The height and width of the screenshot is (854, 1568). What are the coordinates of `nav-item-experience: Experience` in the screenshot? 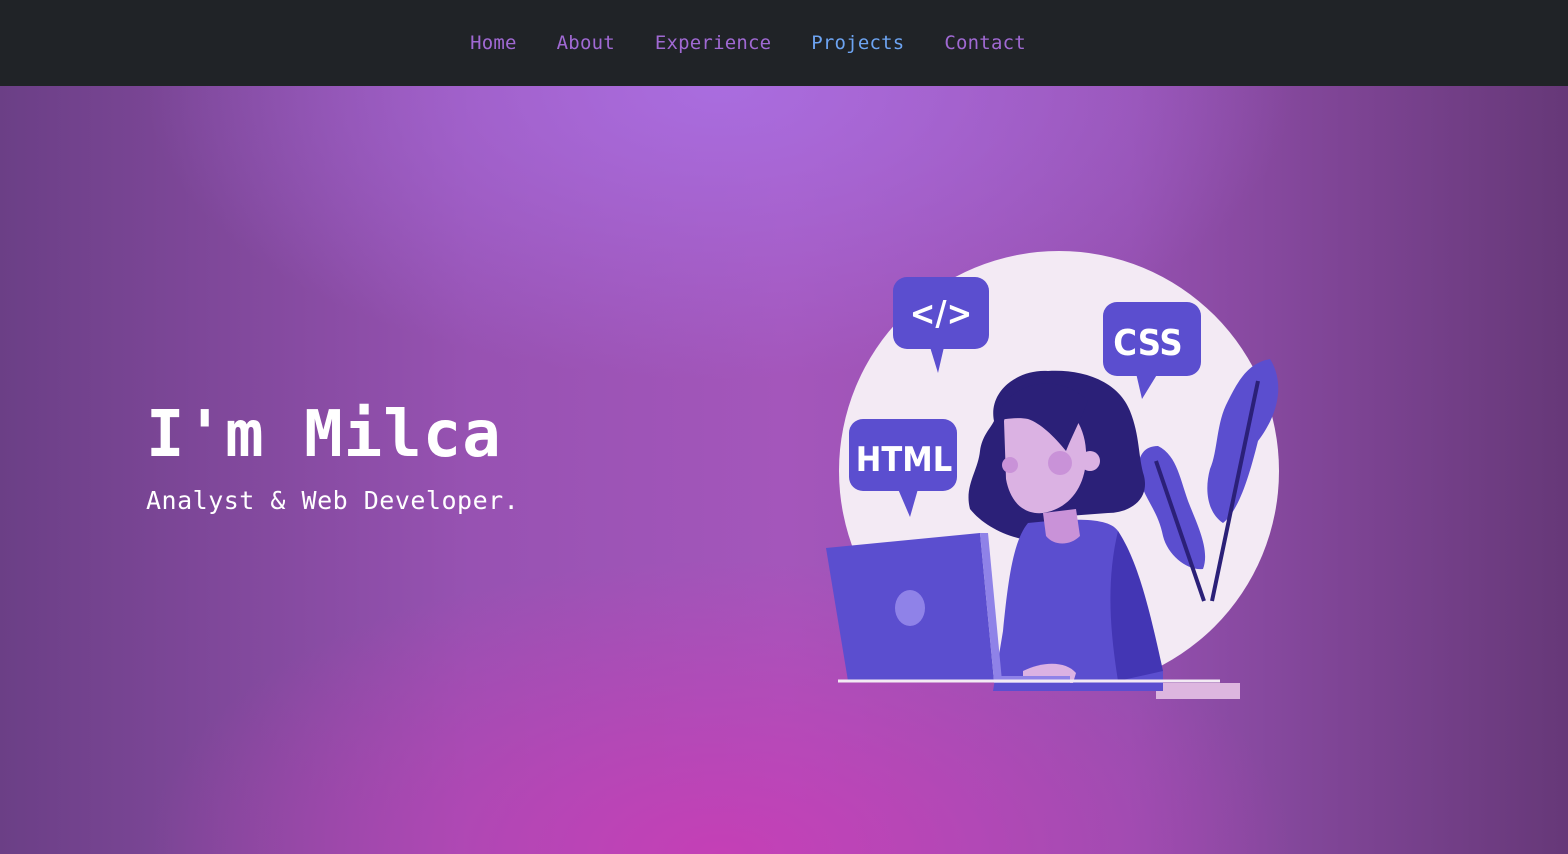 It's located at (713, 43).